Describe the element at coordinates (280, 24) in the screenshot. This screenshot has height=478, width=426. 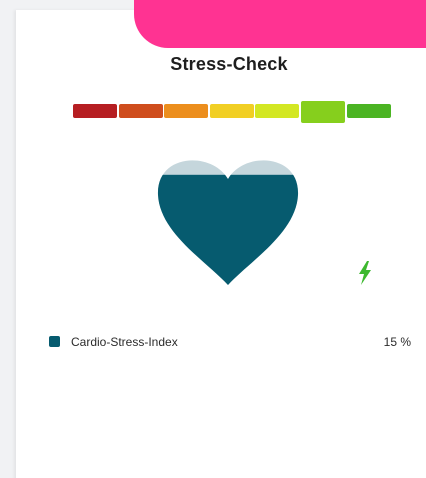
I see `accent-tab` at that location.